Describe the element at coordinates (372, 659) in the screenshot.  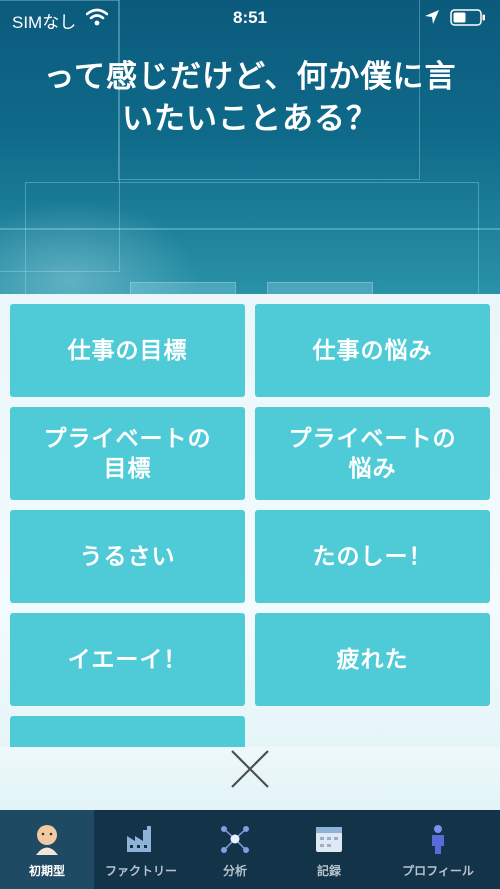
I see `option-tired: 疲れた` at that location.